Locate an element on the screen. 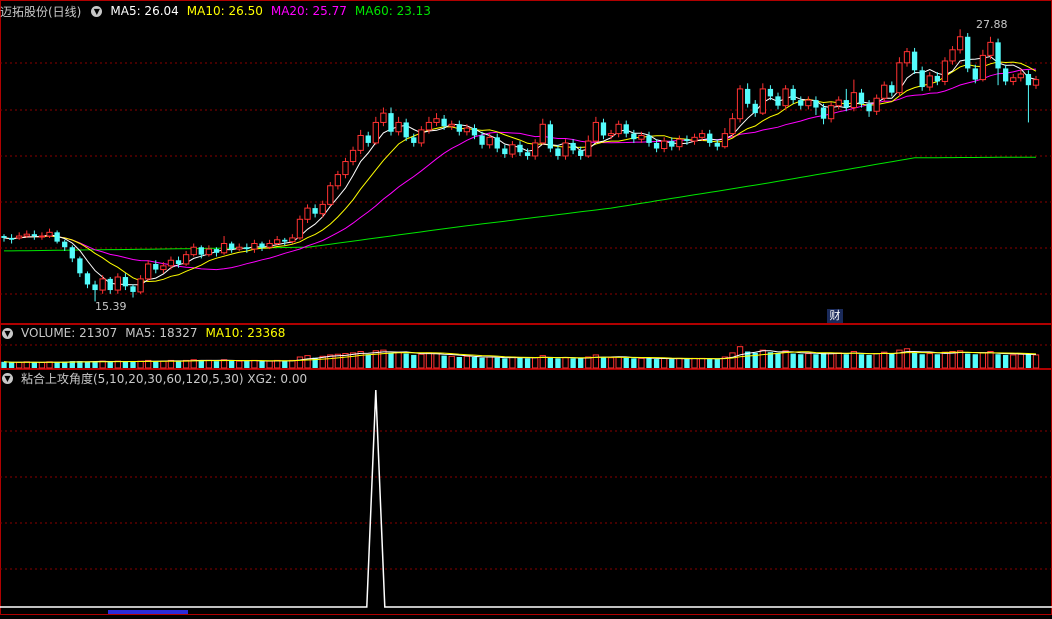  financial-event-badge: 财 is located at coordinates (835, 316).